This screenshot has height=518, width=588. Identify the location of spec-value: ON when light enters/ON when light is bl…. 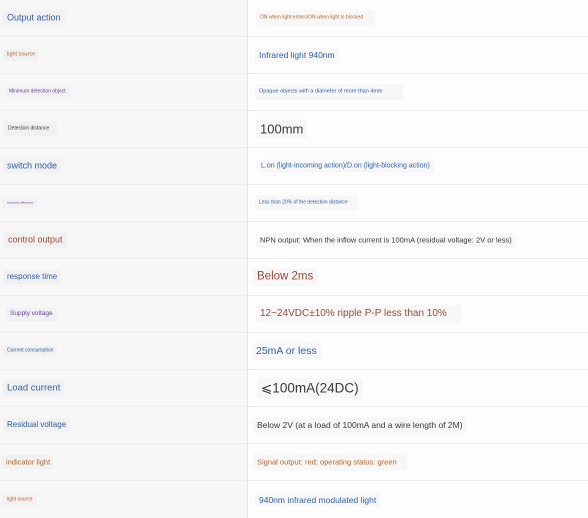
(316, 18).